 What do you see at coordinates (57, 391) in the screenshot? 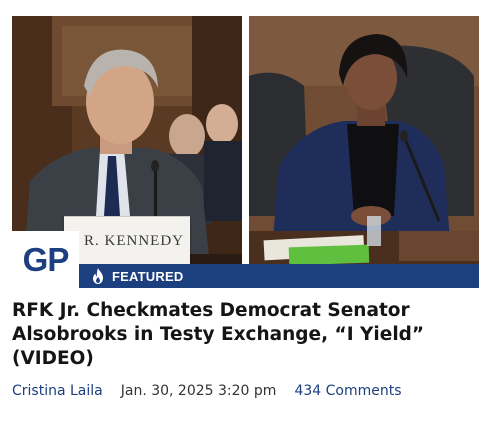
I see `author-link: Cristina Laila` at bounding box center [57, 391].